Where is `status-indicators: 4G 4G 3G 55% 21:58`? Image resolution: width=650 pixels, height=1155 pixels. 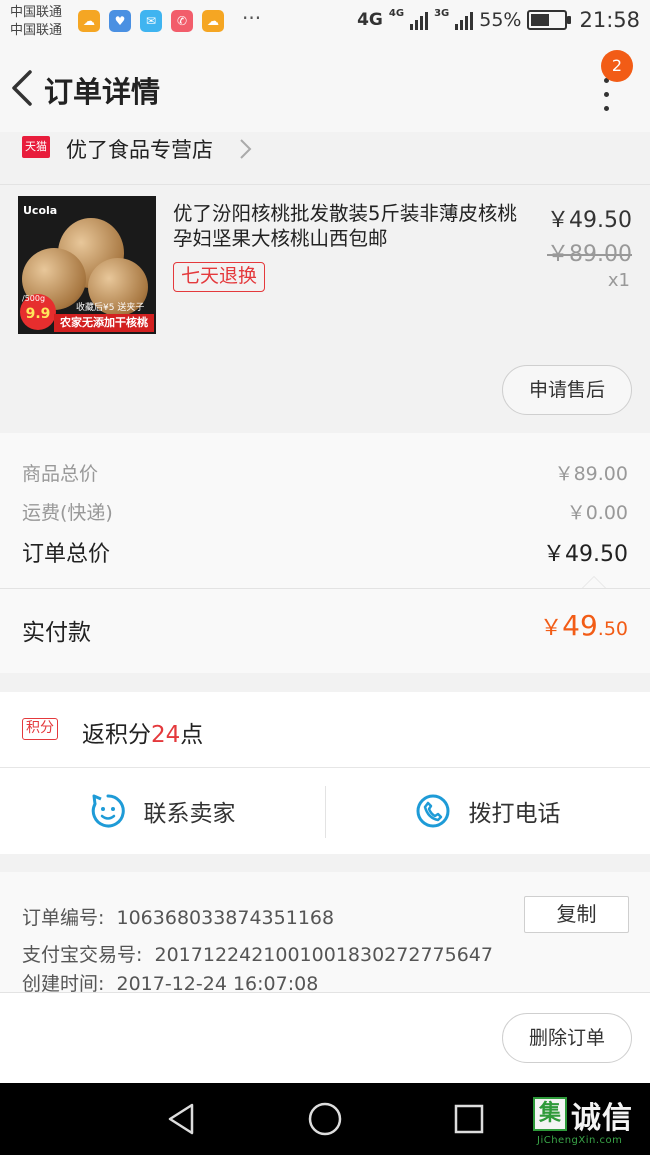
status-indicators: 4G 4G 3G 55% 21:58 is located at coordinates (498, 20).